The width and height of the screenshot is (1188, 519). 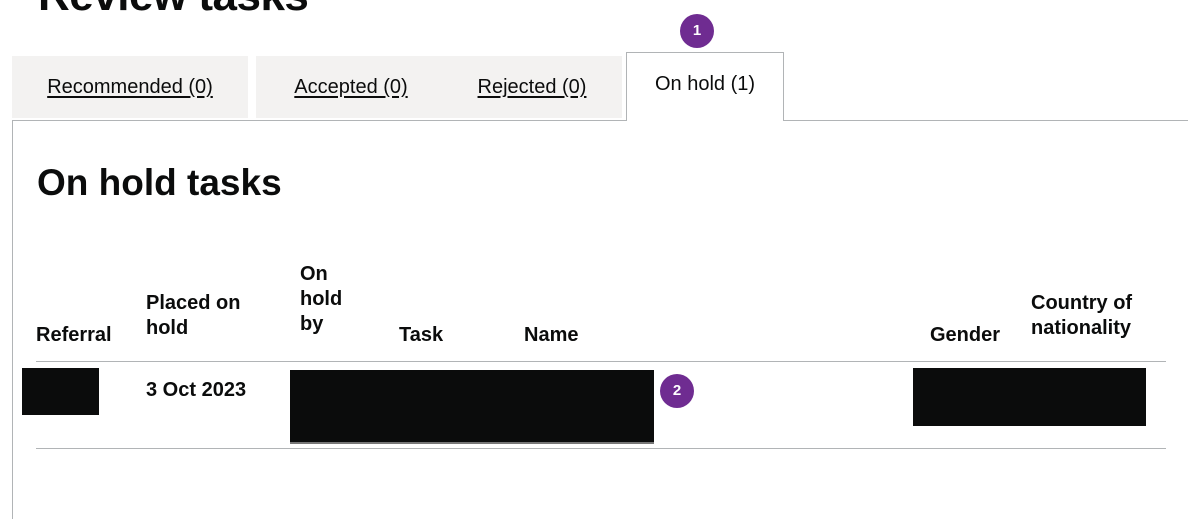 What do you see at coordinates (677, 391) in the screenshot?
I see `callout-badge-2: 2` at bounding box center [677, 391].